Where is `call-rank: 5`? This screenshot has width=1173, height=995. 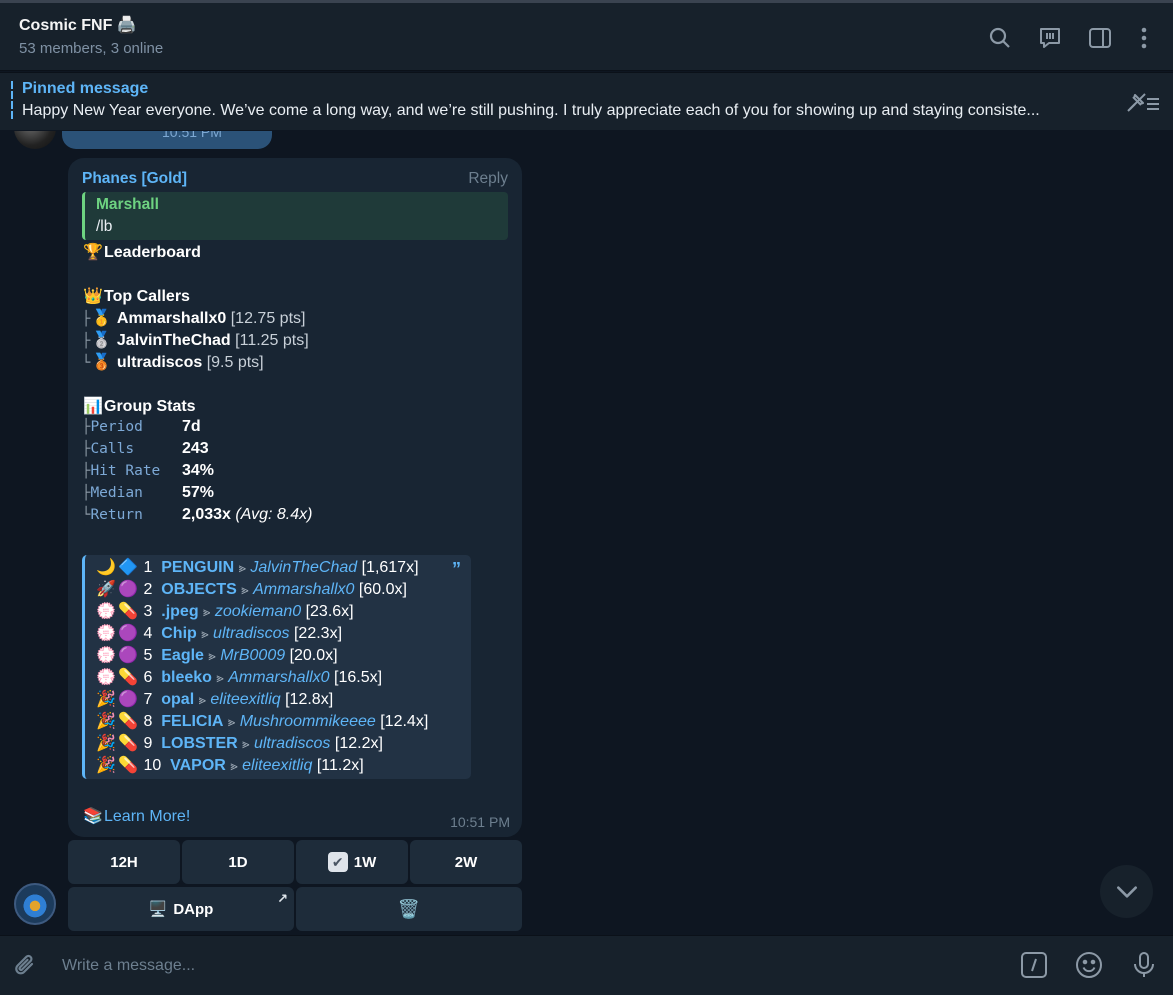 call-rank: 5 is located at coordinates (148, 655).